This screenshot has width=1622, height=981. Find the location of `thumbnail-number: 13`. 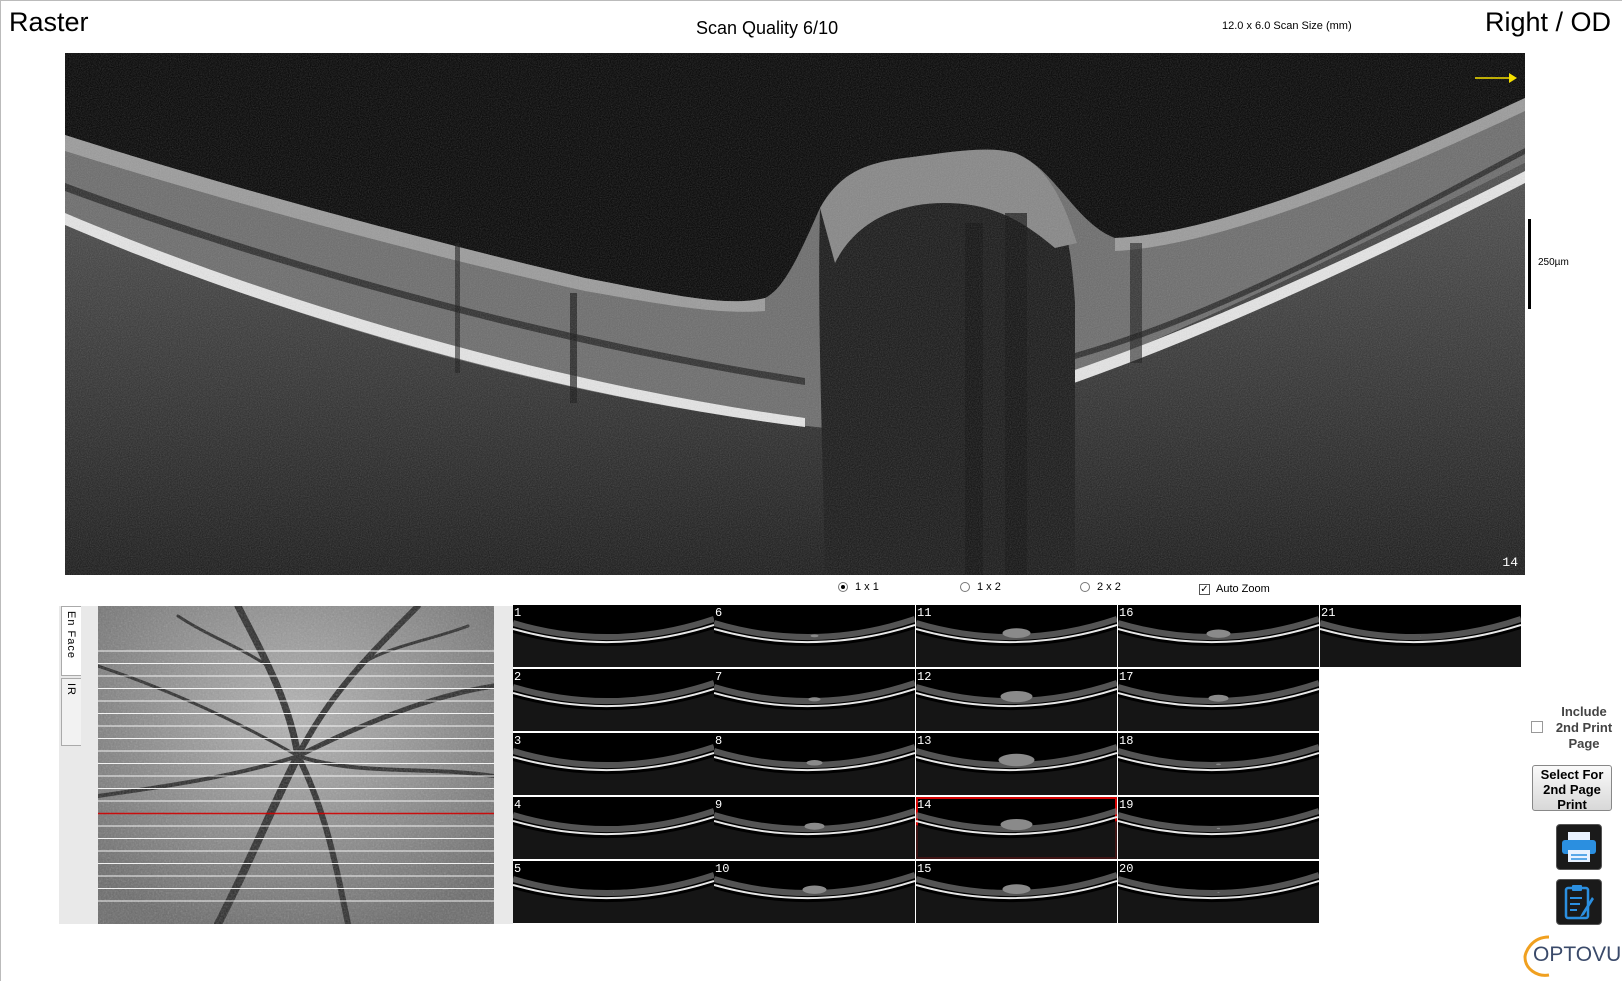

thumbnail-number: 13 is located at coordinates (924, 741).